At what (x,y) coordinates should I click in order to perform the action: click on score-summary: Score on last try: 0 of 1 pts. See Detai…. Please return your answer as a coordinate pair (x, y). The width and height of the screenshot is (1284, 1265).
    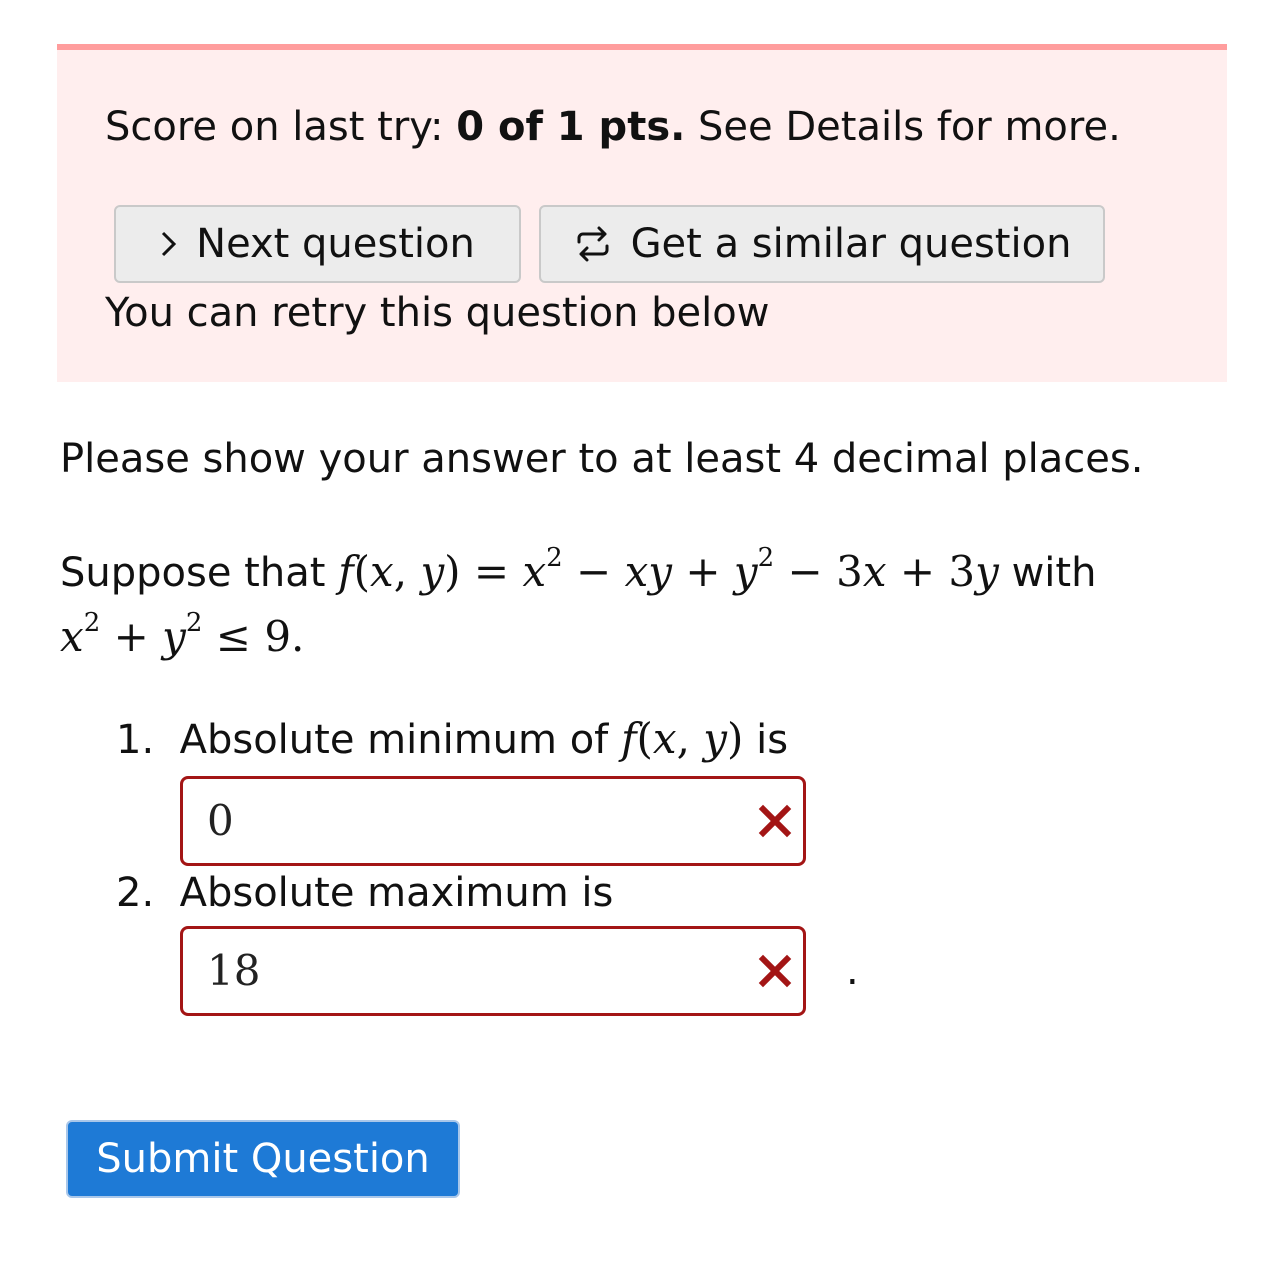
    Looking at the image, I should click on (613, 127).